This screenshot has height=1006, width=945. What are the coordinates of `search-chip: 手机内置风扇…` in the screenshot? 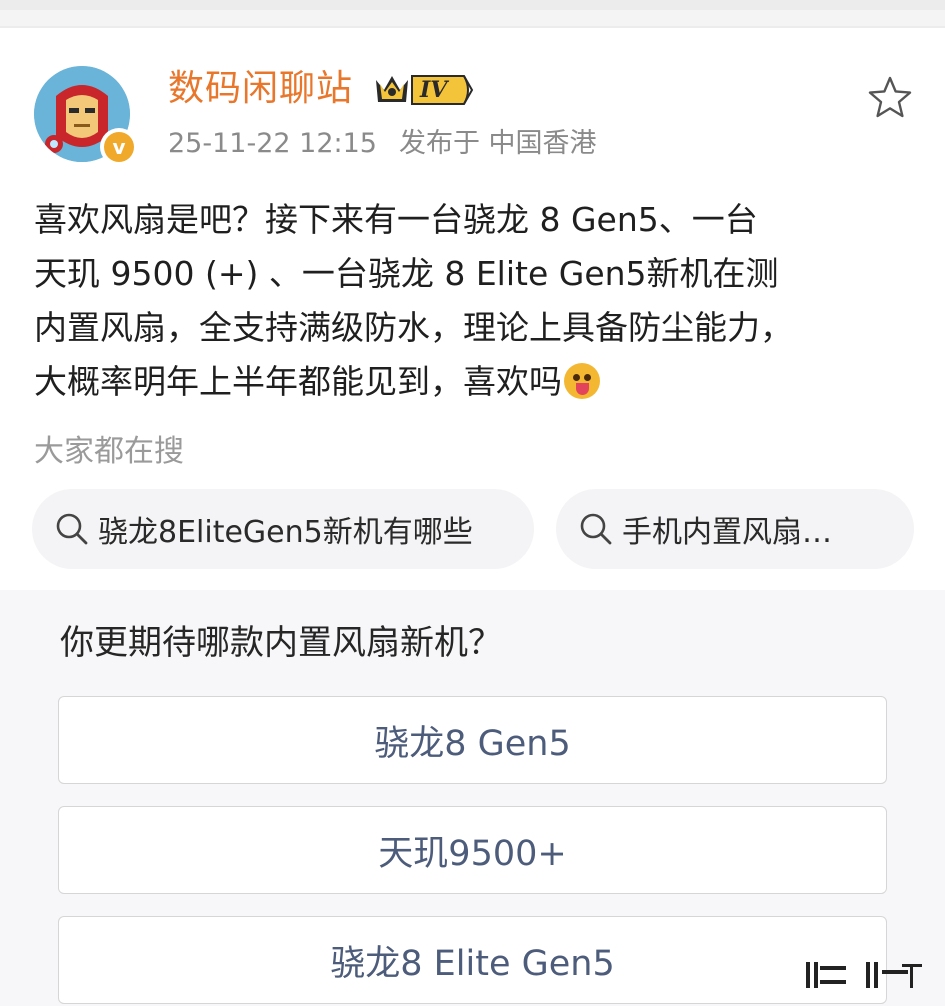 It's located at (735, 529).